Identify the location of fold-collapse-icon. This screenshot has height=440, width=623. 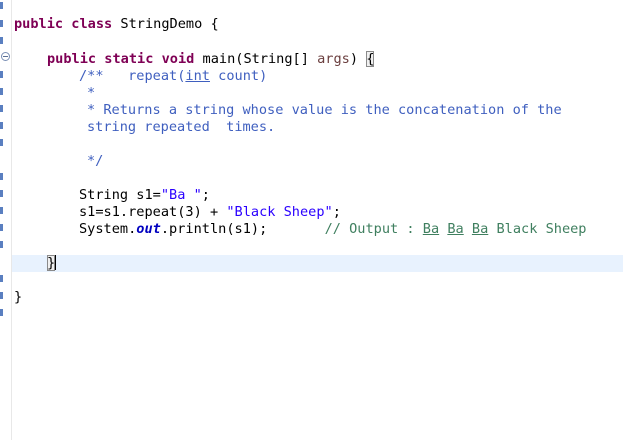
(5, 56).